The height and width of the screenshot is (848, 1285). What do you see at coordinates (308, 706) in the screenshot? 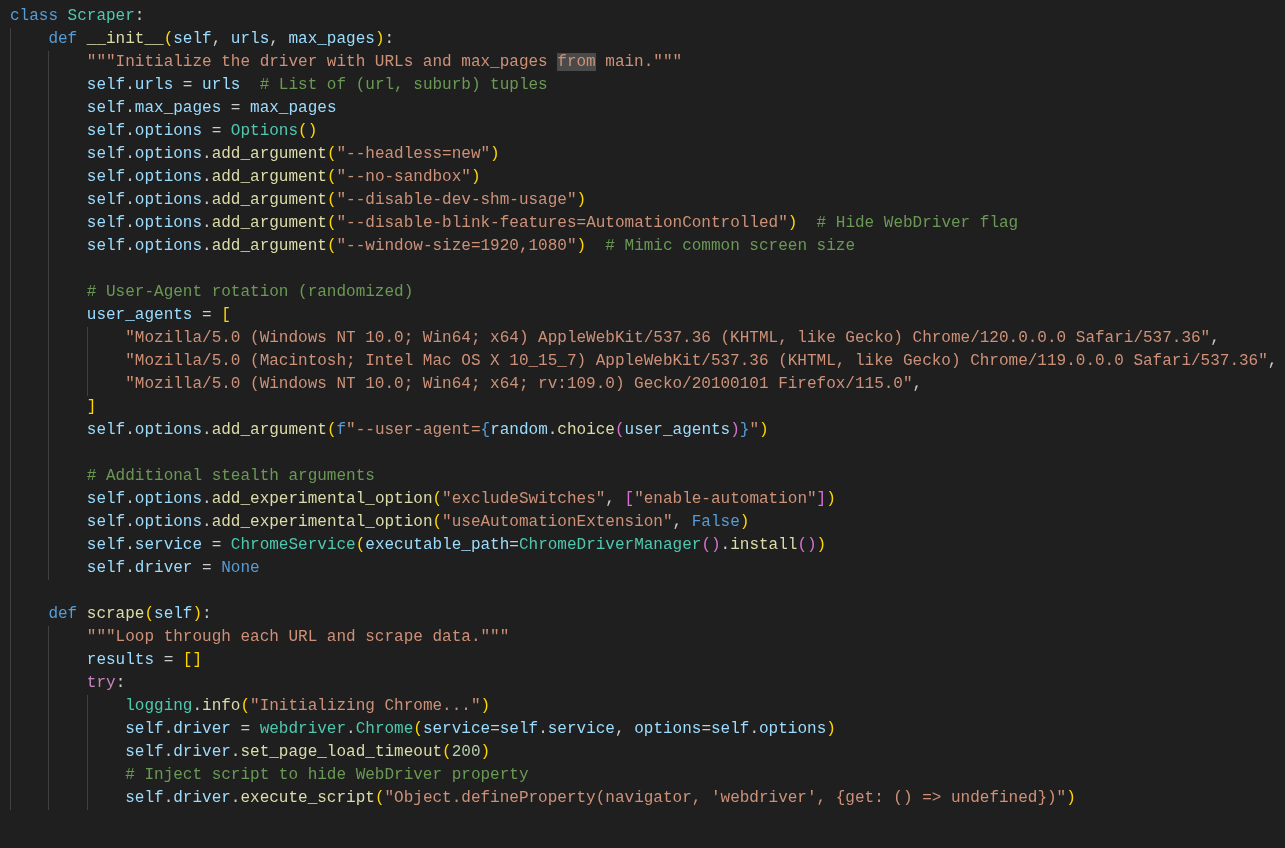
I see `code-line: logging.info("Initializing Chrome...")` at bounding box center [308, 706].